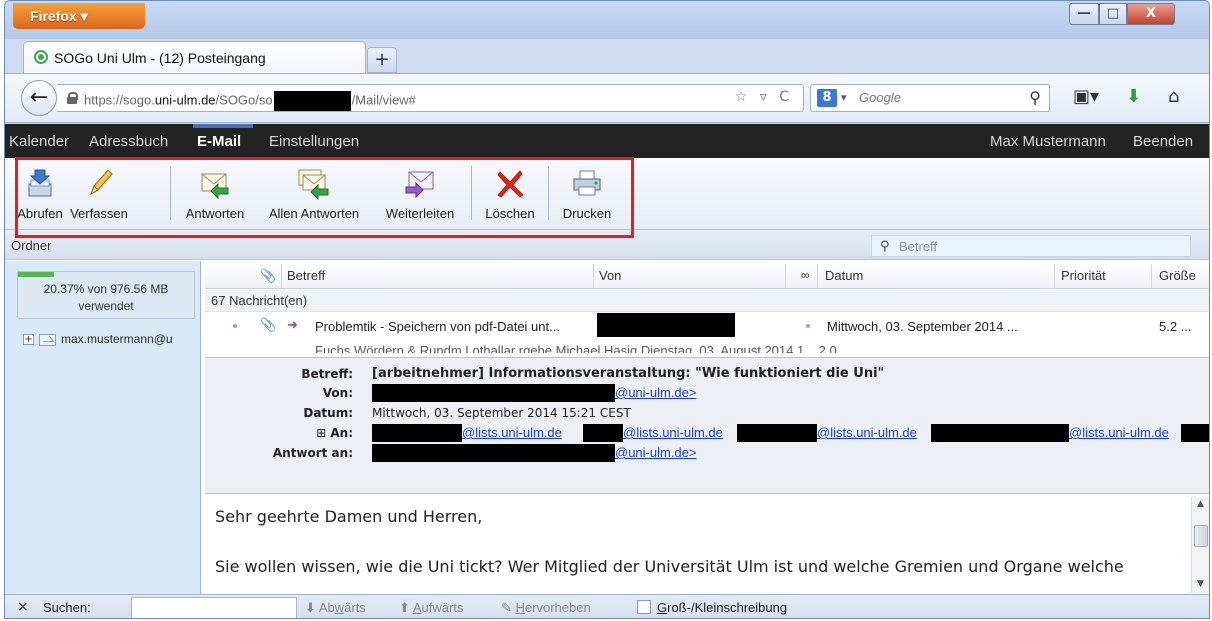  Describe the element at coordinates (47, 340) in the screenshot. I see `mailbox-icon` at that location.